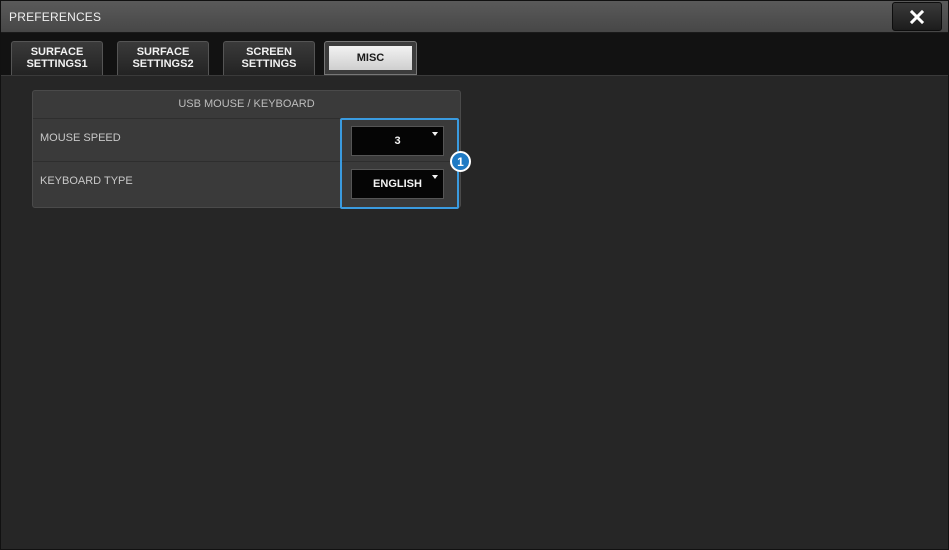 The width and height of the screenshot is (949, 550). I want to click on tab-label-line1: SCREEN, so click(269, 51).